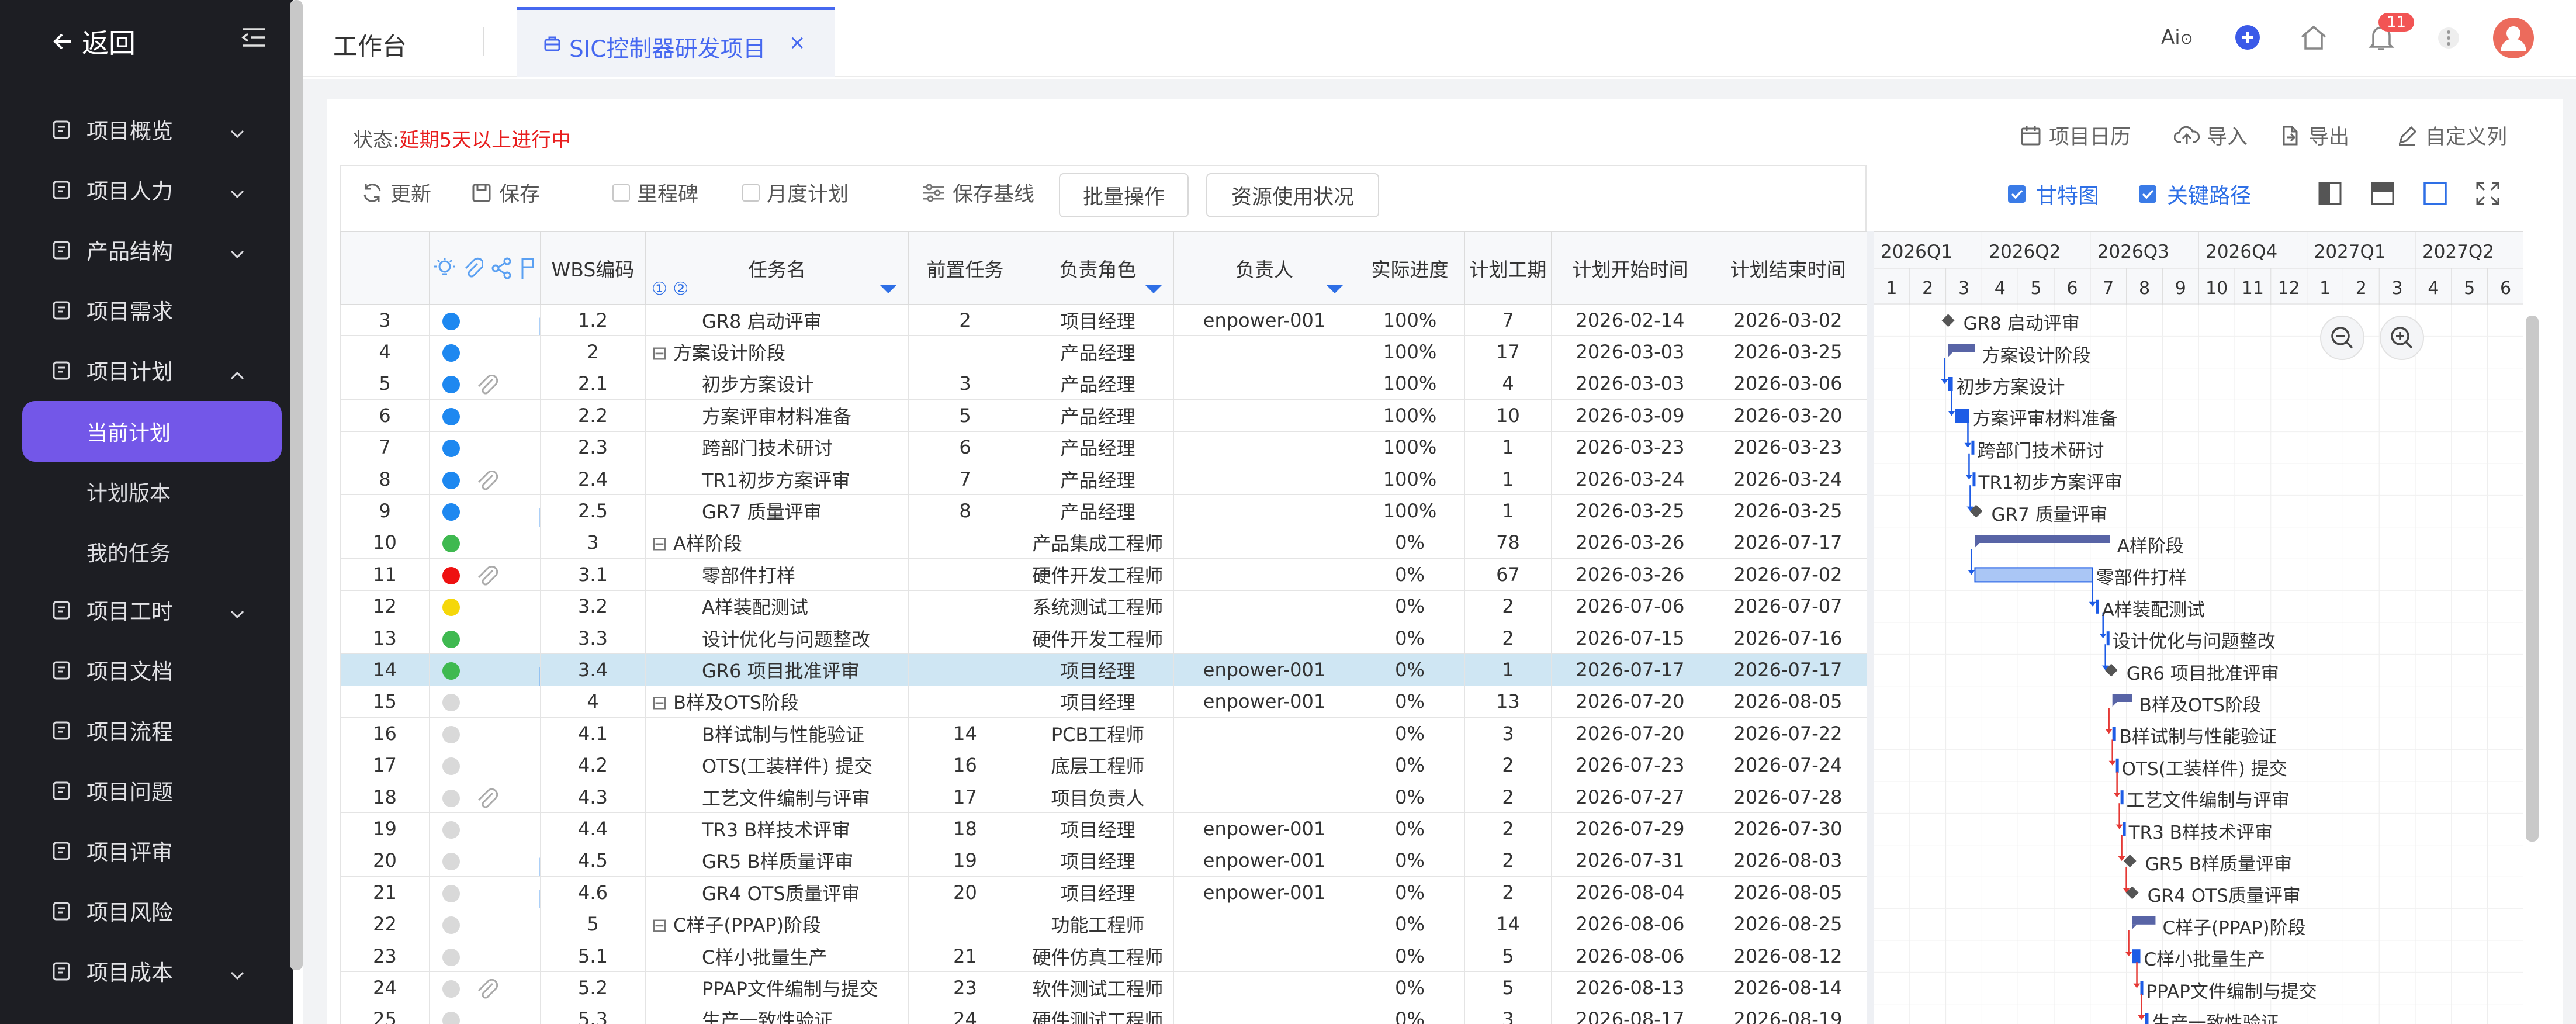  I want to click on cell-end: 2026-07-16, so click(1788, 638).